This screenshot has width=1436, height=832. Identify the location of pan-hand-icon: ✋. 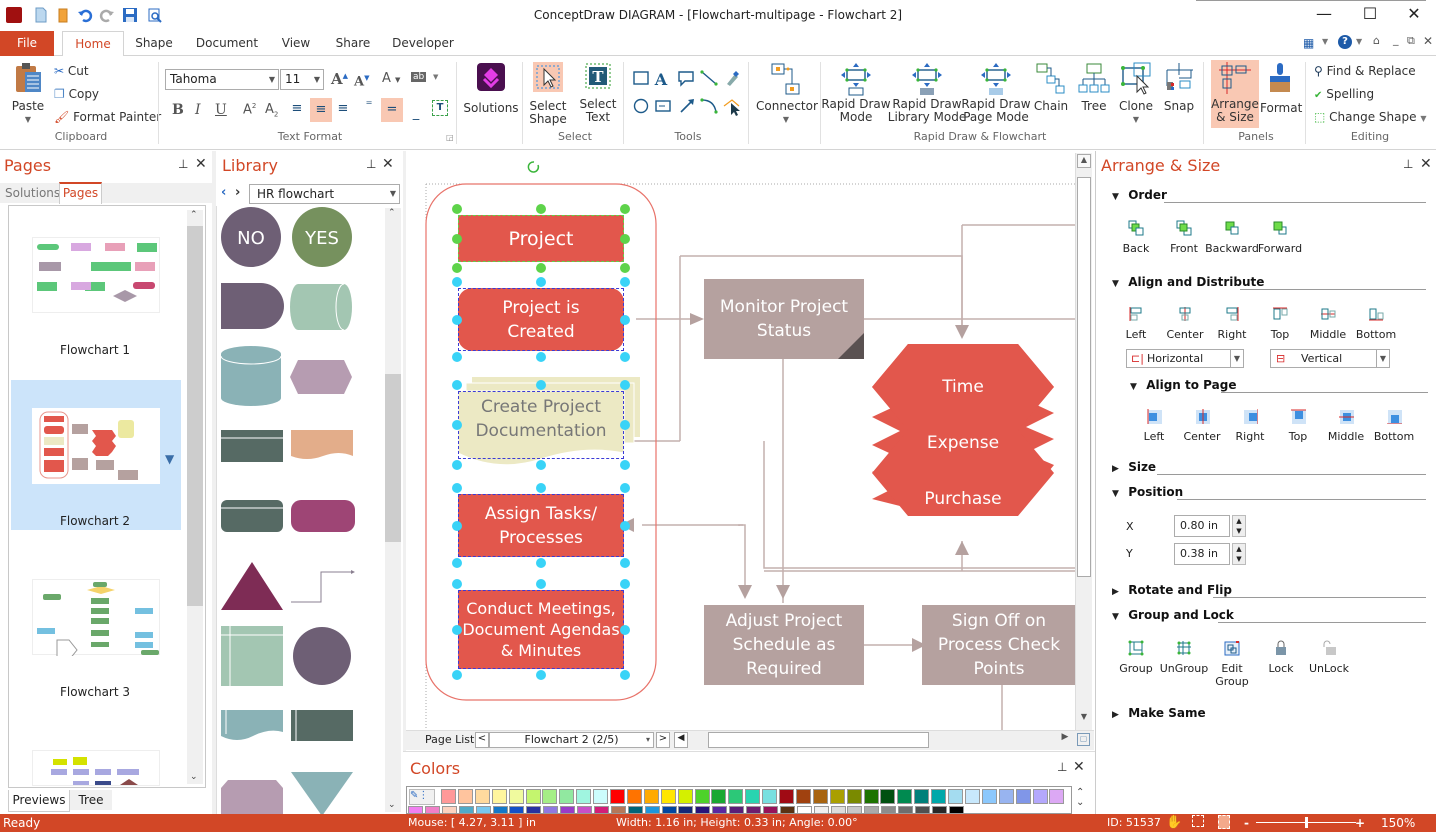
(1174, 823).